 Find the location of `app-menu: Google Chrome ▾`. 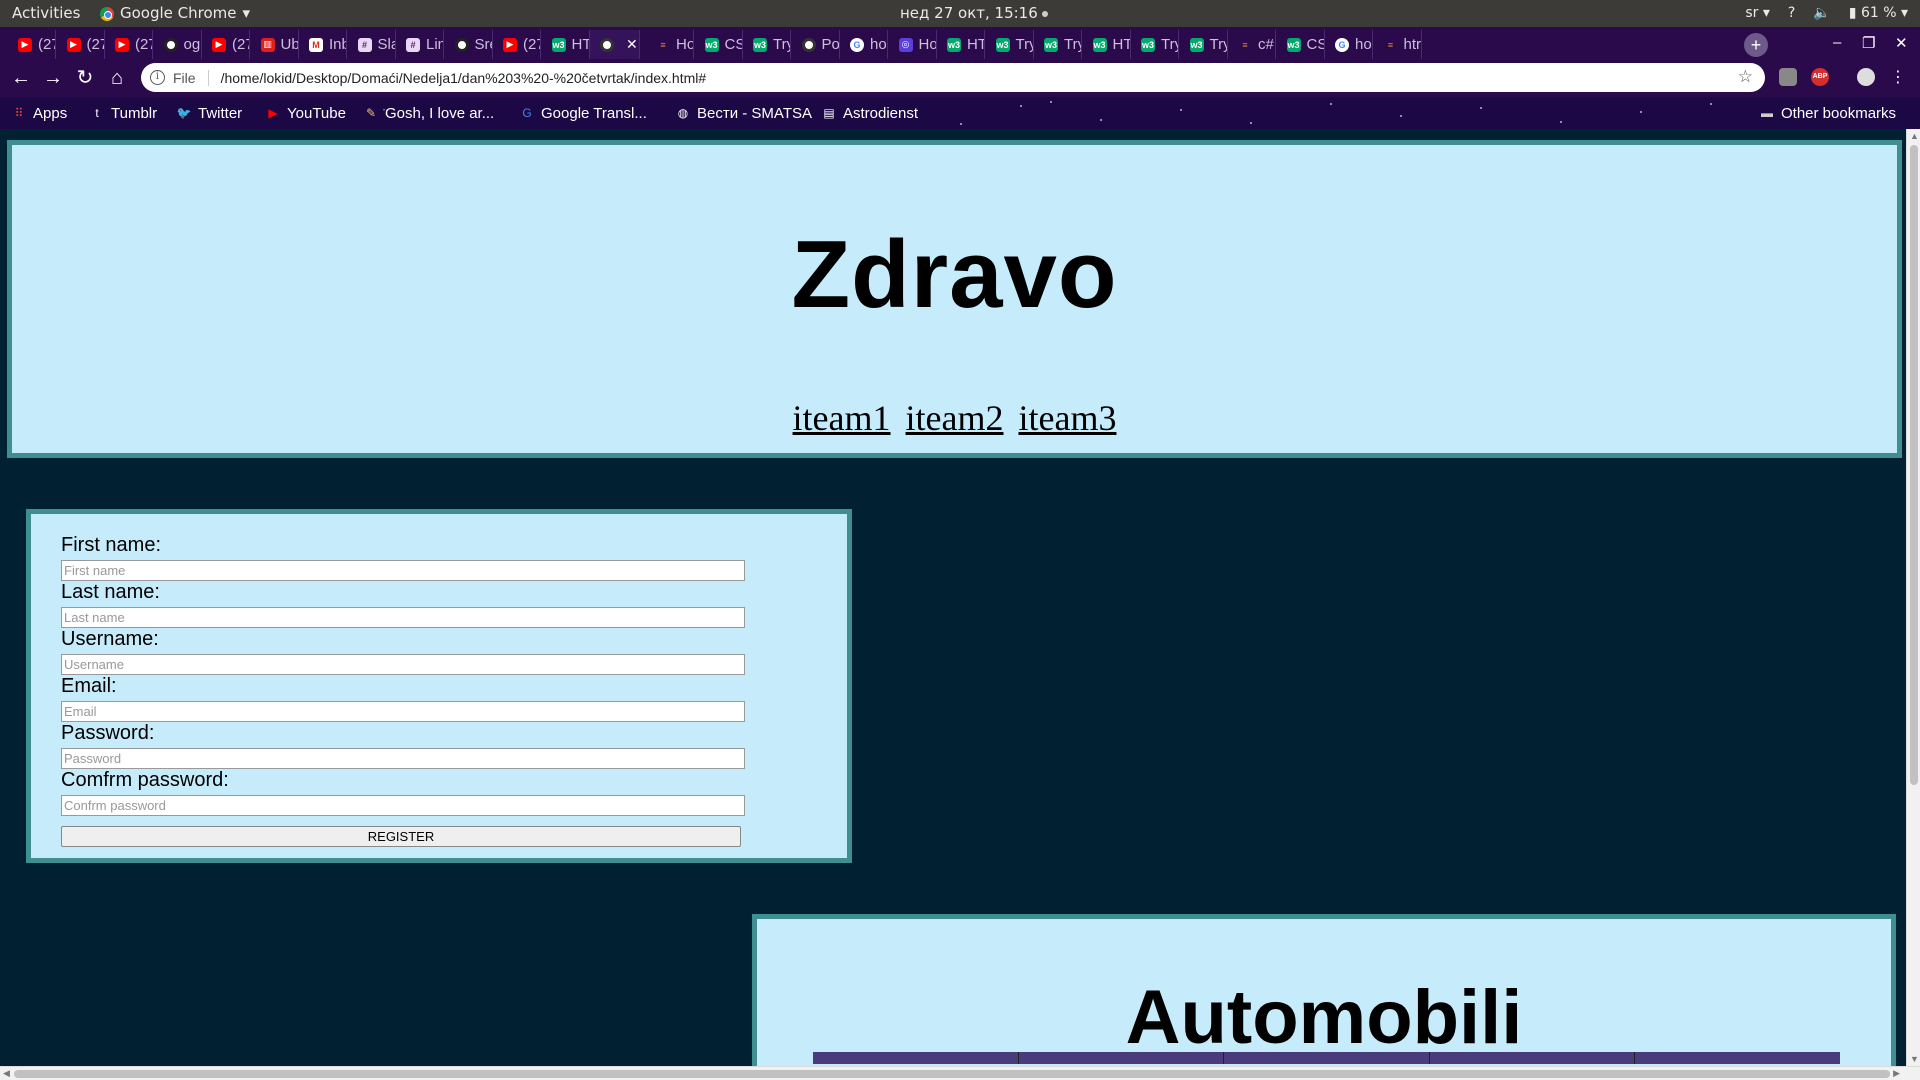

app-menu: Google Chrome ▾ is located at coordinates (175, 13).